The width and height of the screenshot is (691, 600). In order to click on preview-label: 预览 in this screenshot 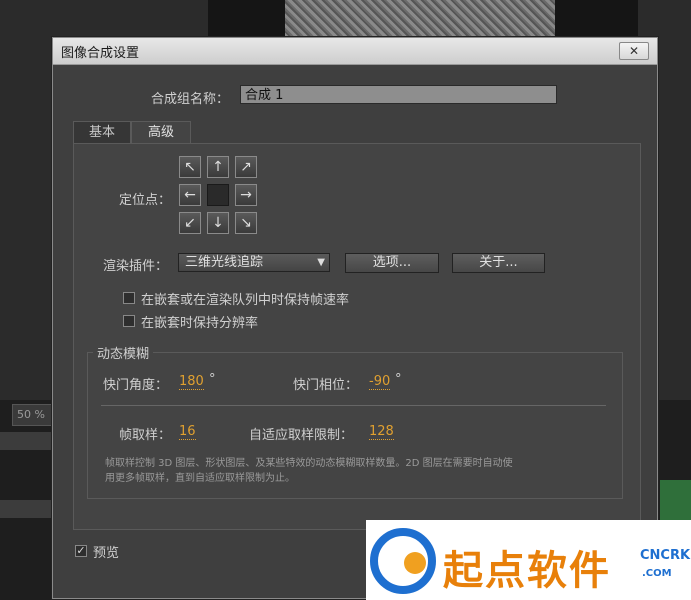, I will do `click(106, 553)`.